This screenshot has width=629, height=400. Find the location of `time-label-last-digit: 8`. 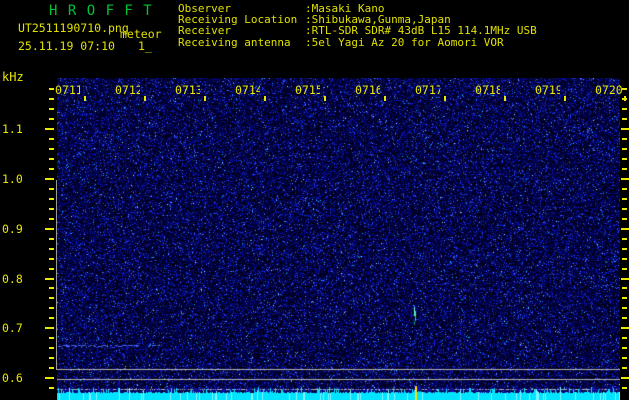

time-label-last-digit: 8 is located at coordinates (497, 90).